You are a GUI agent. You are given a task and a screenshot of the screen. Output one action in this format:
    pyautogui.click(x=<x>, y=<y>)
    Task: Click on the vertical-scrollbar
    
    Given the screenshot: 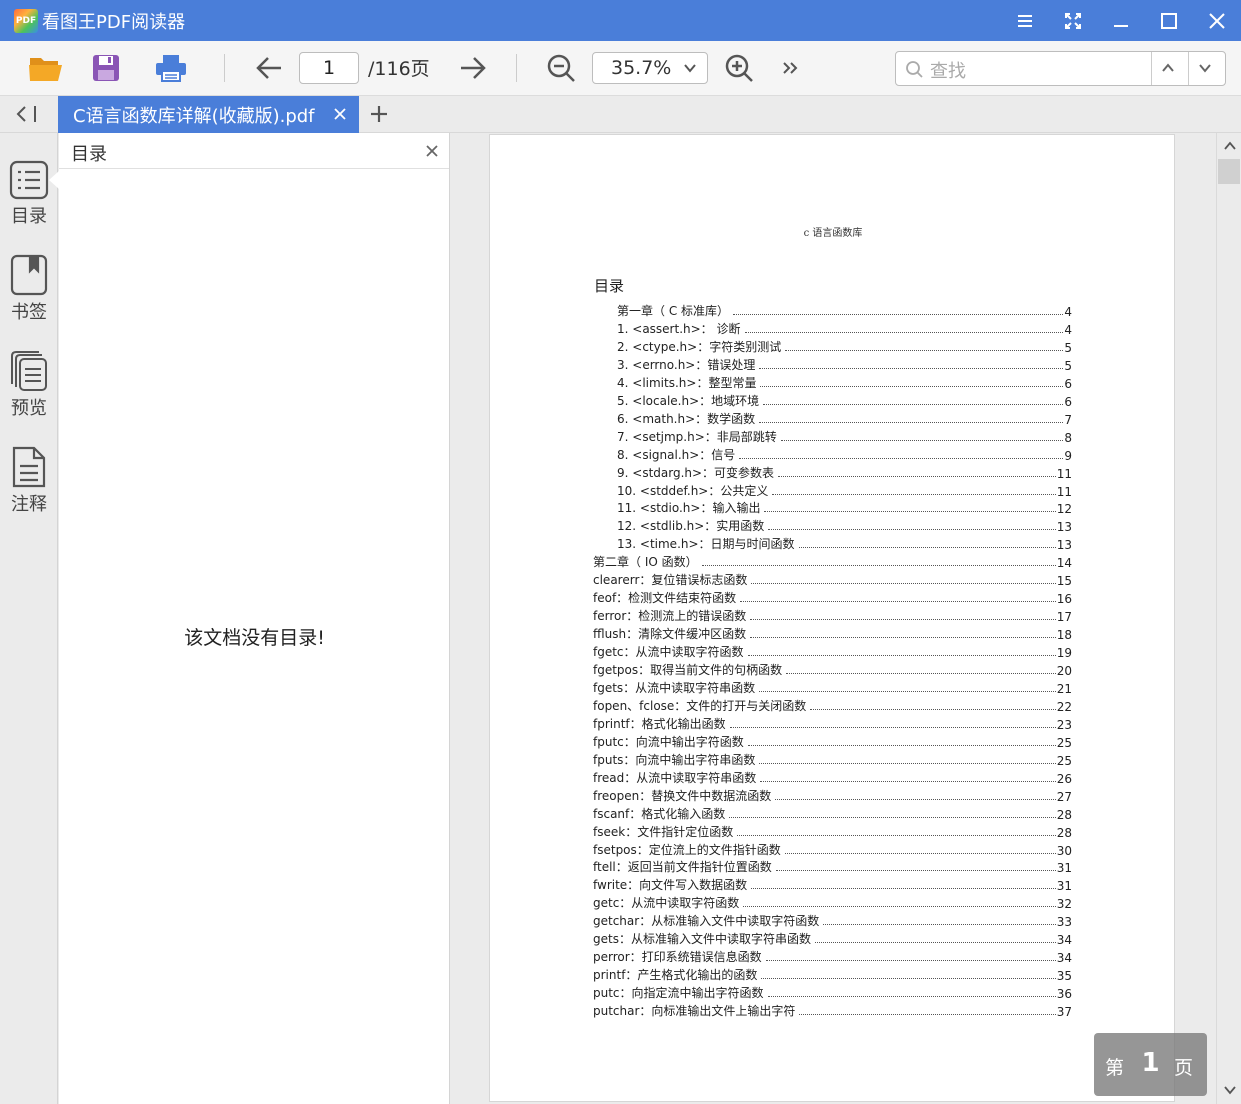 What is the action you would take?
    pyautogui.click(x=1228, y=618)
    